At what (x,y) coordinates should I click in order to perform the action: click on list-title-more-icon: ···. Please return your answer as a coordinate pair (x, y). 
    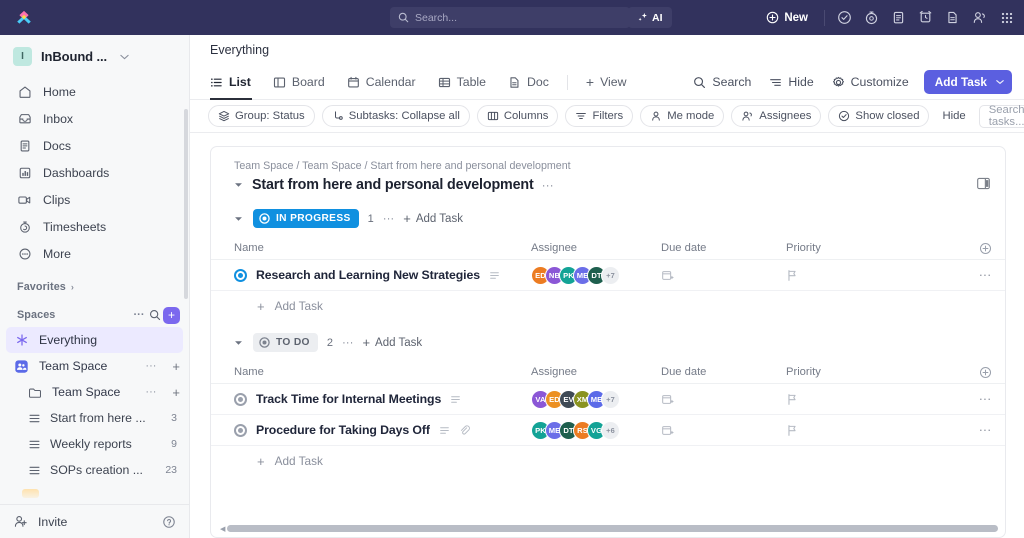
    Looking at the image, I should click on (548, 185).